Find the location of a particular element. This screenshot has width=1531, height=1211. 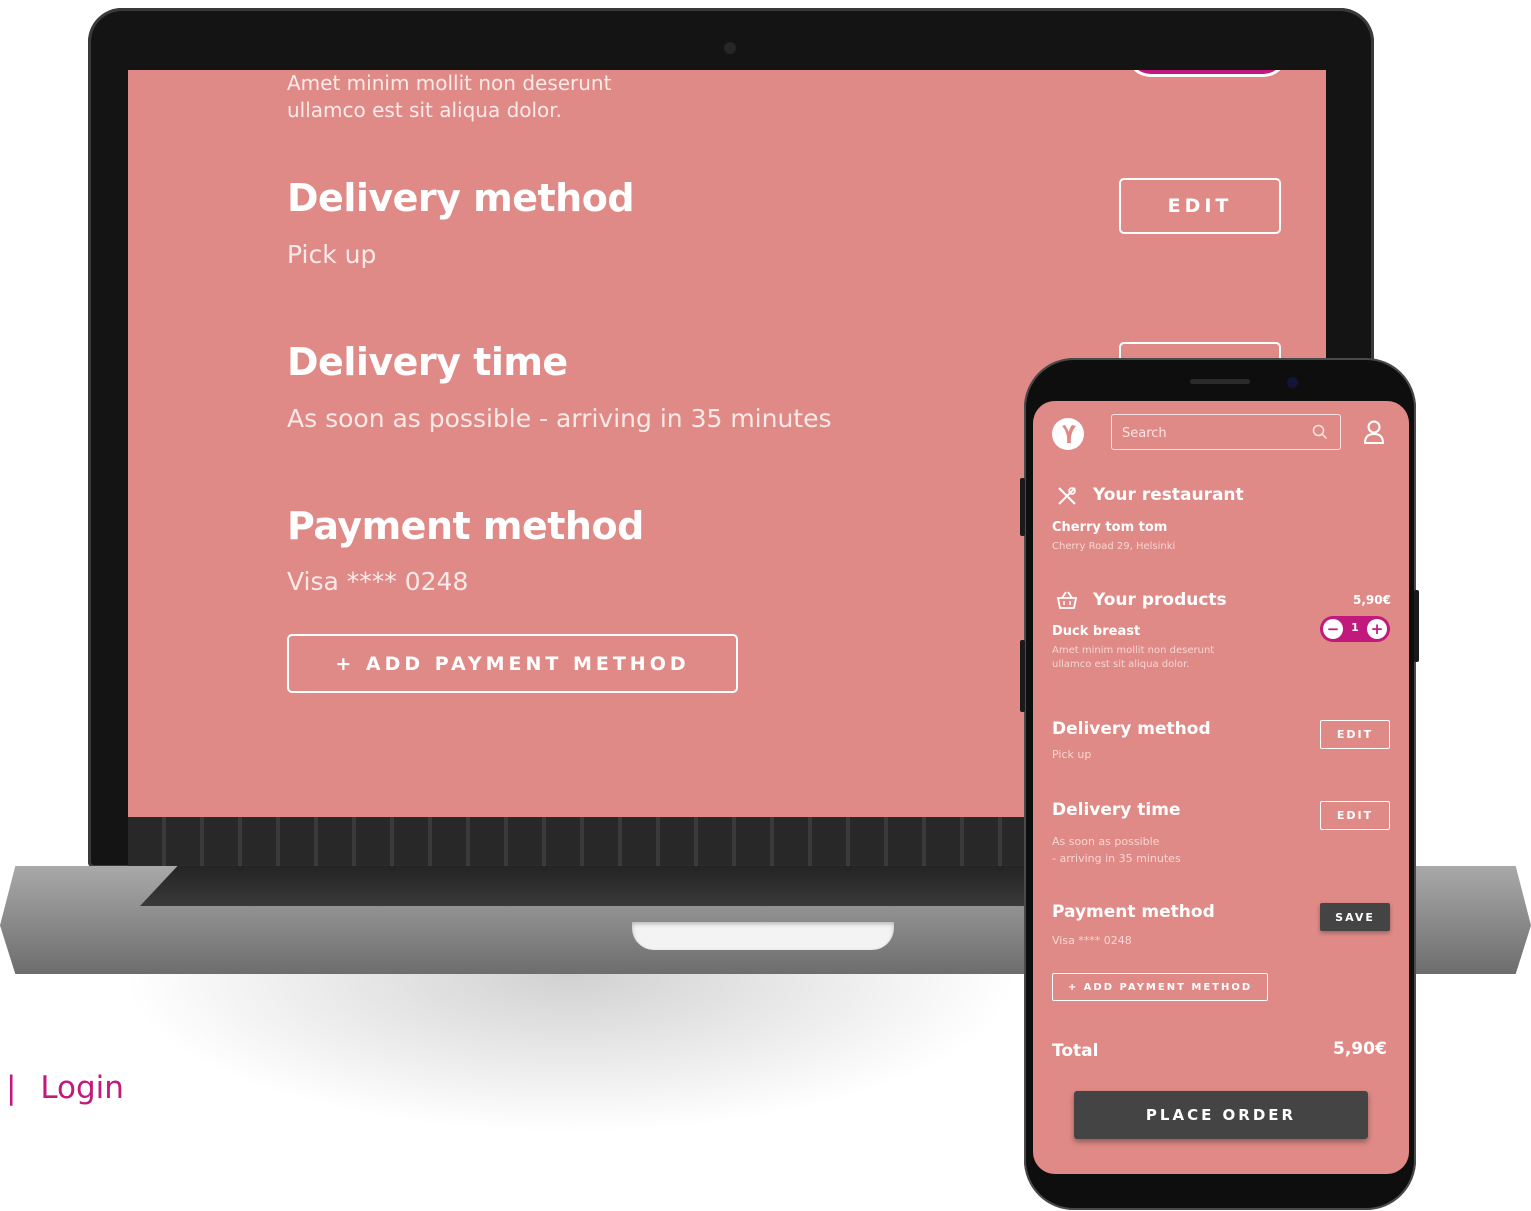

quantity-stepper: − 1 + is located at coordinates (1355, 629).